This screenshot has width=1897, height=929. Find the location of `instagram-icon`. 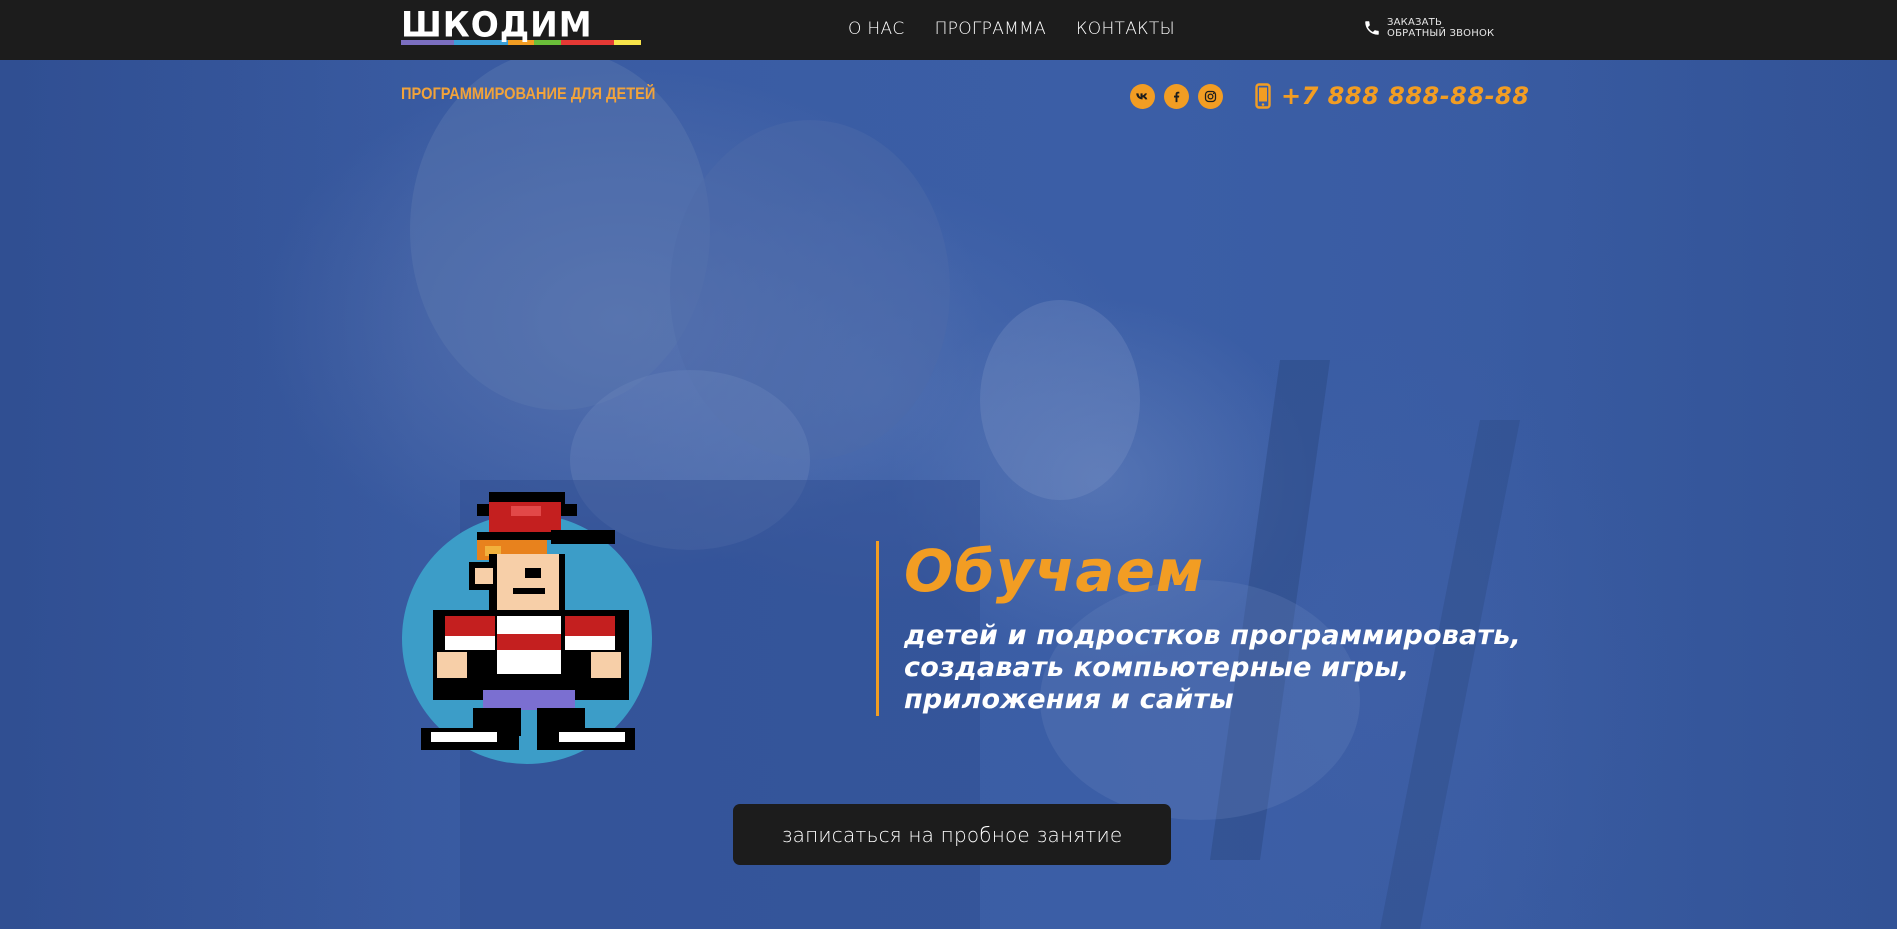

instagram-icon is located at coordinates (1210, 96).